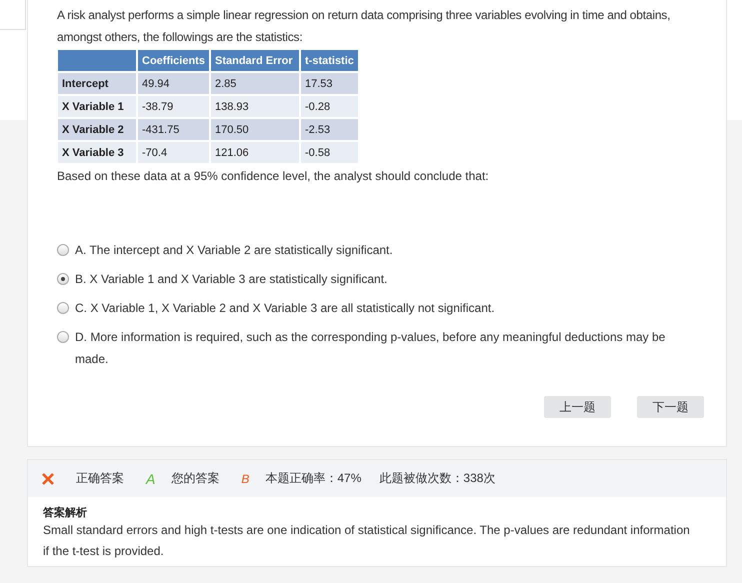 The image size is (742, 583). What do you see at coordinates (65, 512) in the screenshot?
I see `explanation-title: 答案解析` at bounding box center [65, 512].